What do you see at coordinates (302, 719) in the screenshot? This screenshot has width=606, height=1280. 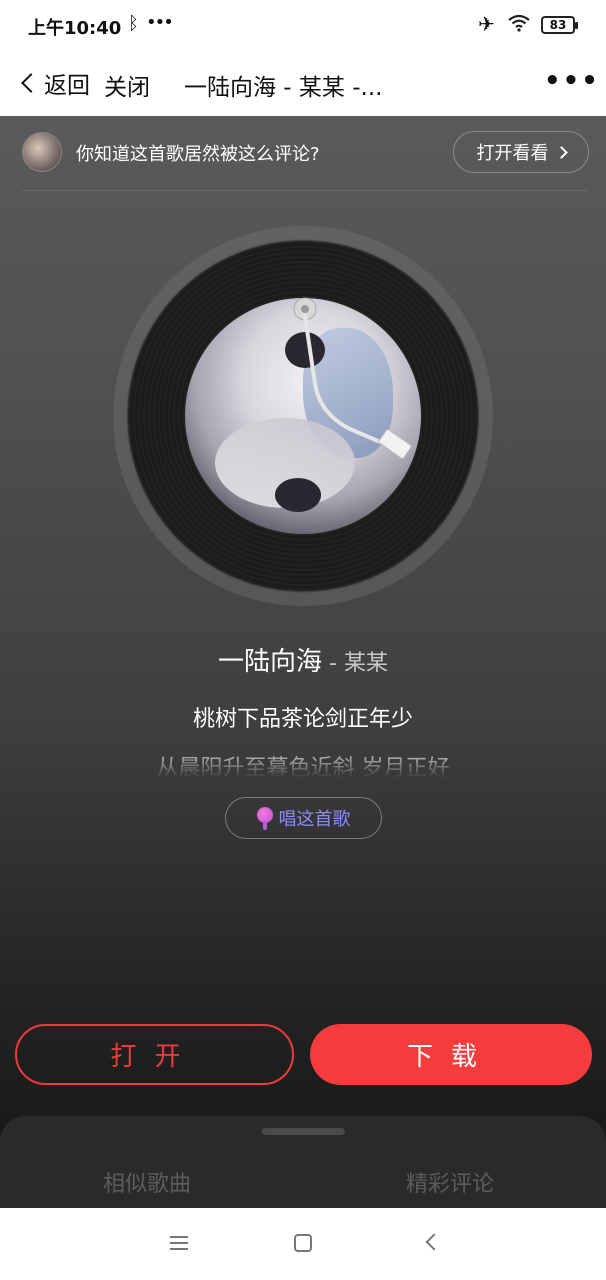 I see `lyric-current: 桃树下品茶论剑正年少` at bounding box center [302, 719].